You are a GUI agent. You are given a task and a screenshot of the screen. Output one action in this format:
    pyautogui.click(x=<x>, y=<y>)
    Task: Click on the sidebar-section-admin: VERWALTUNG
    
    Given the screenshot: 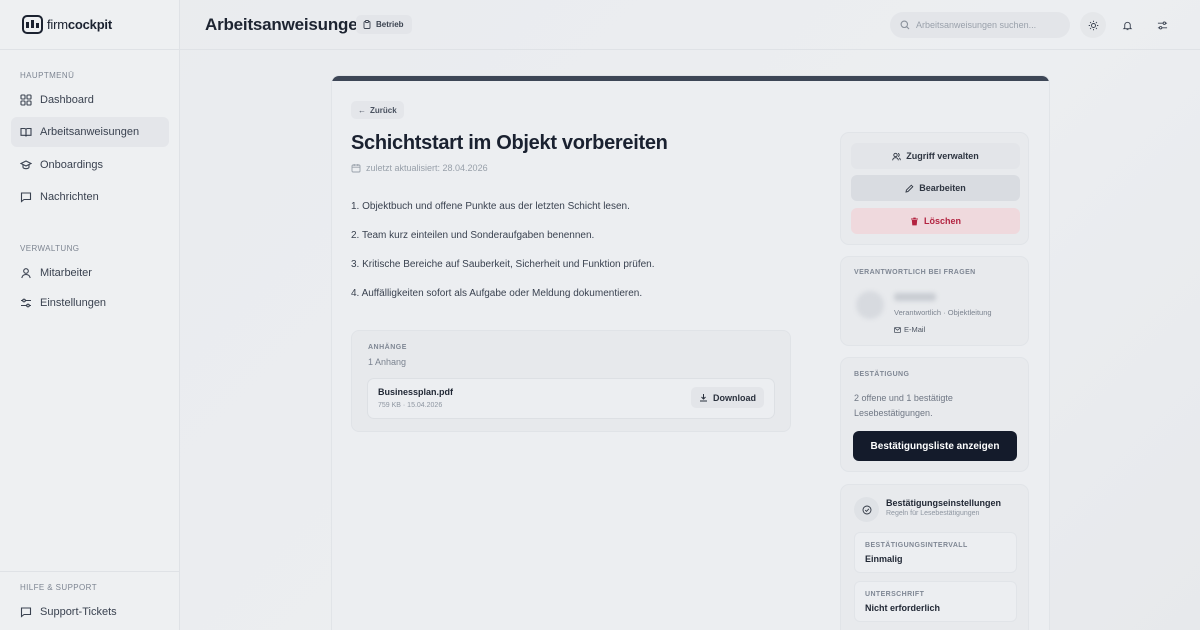 What is the action you would take?
    pyautogui.click(x=50, y=248)
    